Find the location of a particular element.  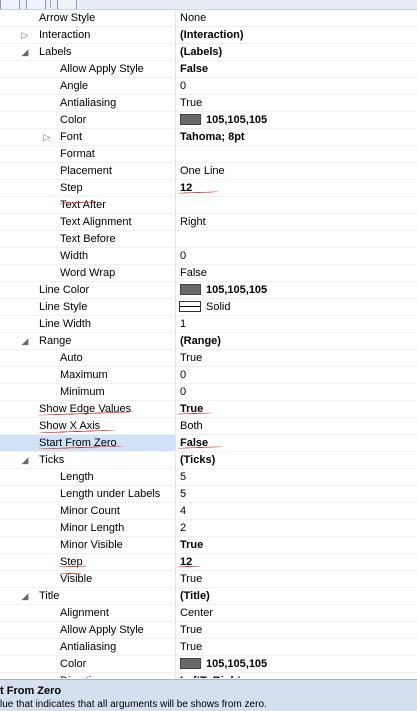

property-name-cell: Length is located at coordinates (88, 477).